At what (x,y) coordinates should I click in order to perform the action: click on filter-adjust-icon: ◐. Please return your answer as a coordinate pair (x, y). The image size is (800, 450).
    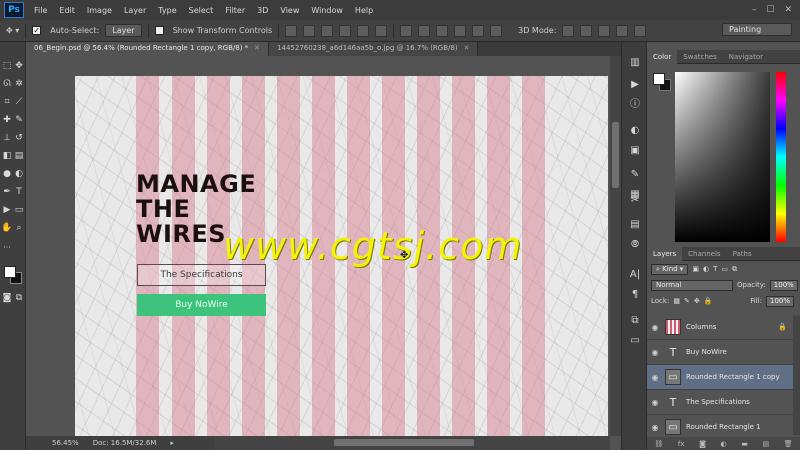
    Looking at the image, I should click on (706, 269).